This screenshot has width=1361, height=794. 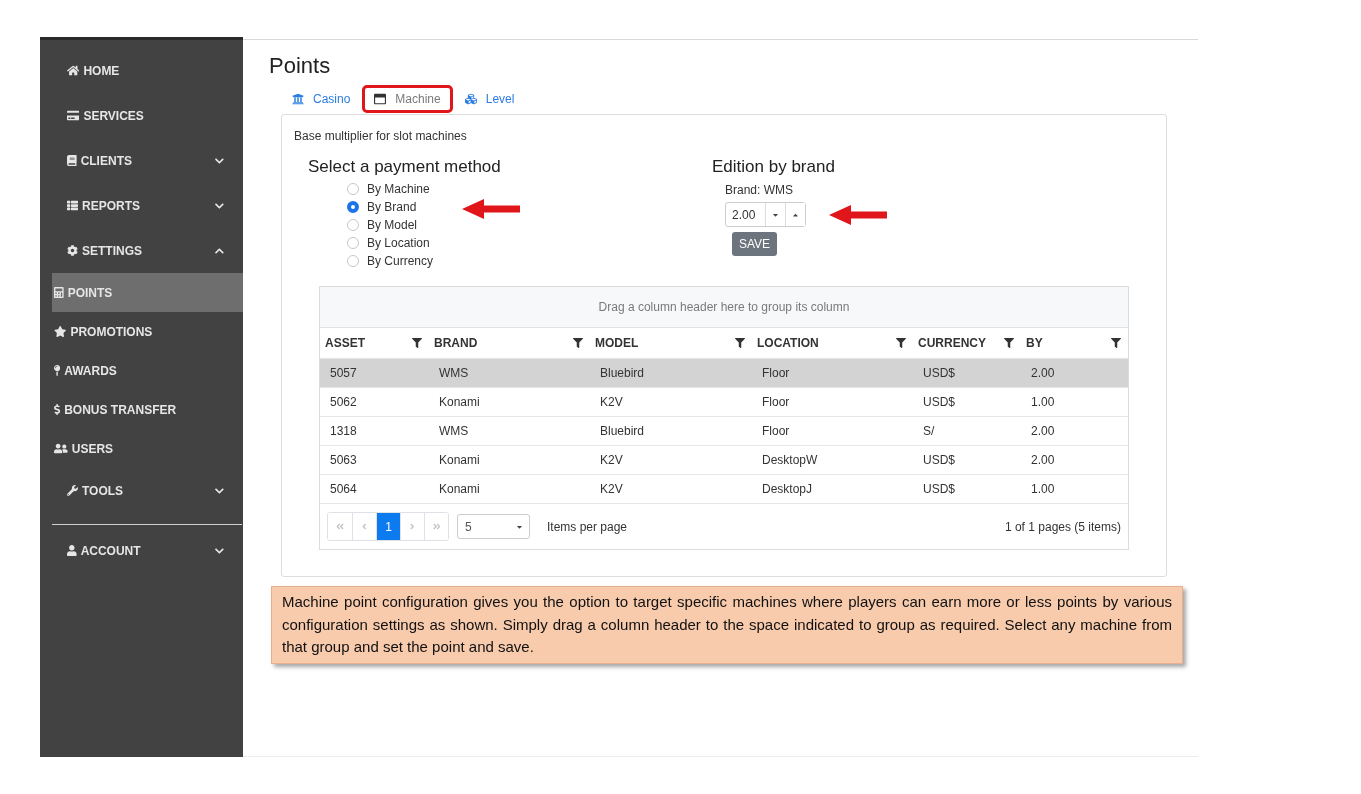 I want to click on column-header: BY, so click(x=1034, y=343).